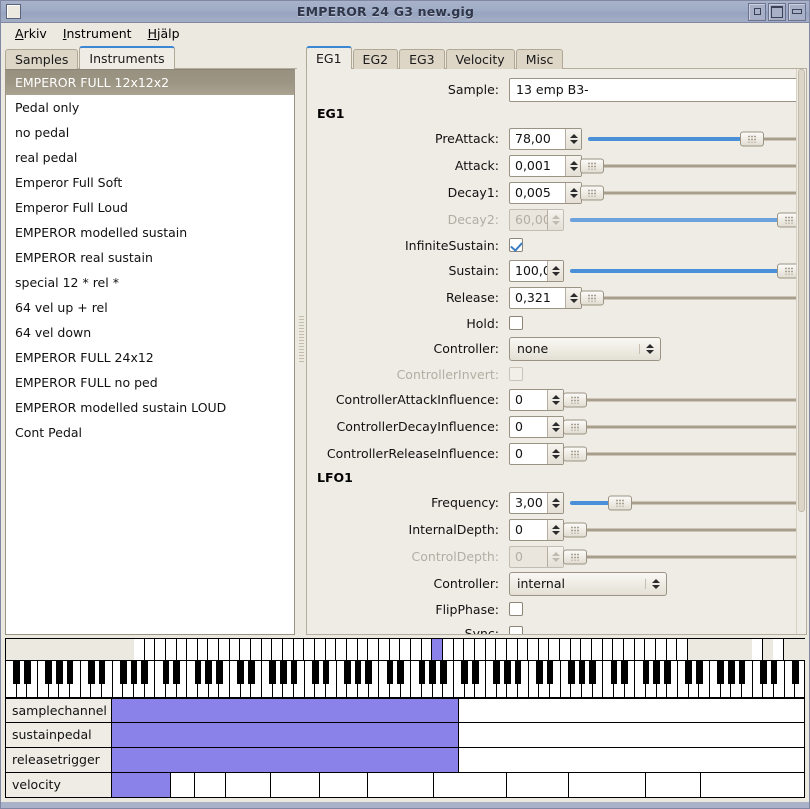 The image size is (810, 809). Describe the element at coordinates (801, 290) in the screenshot. I see `form-scrollbar-thumb` at that location.